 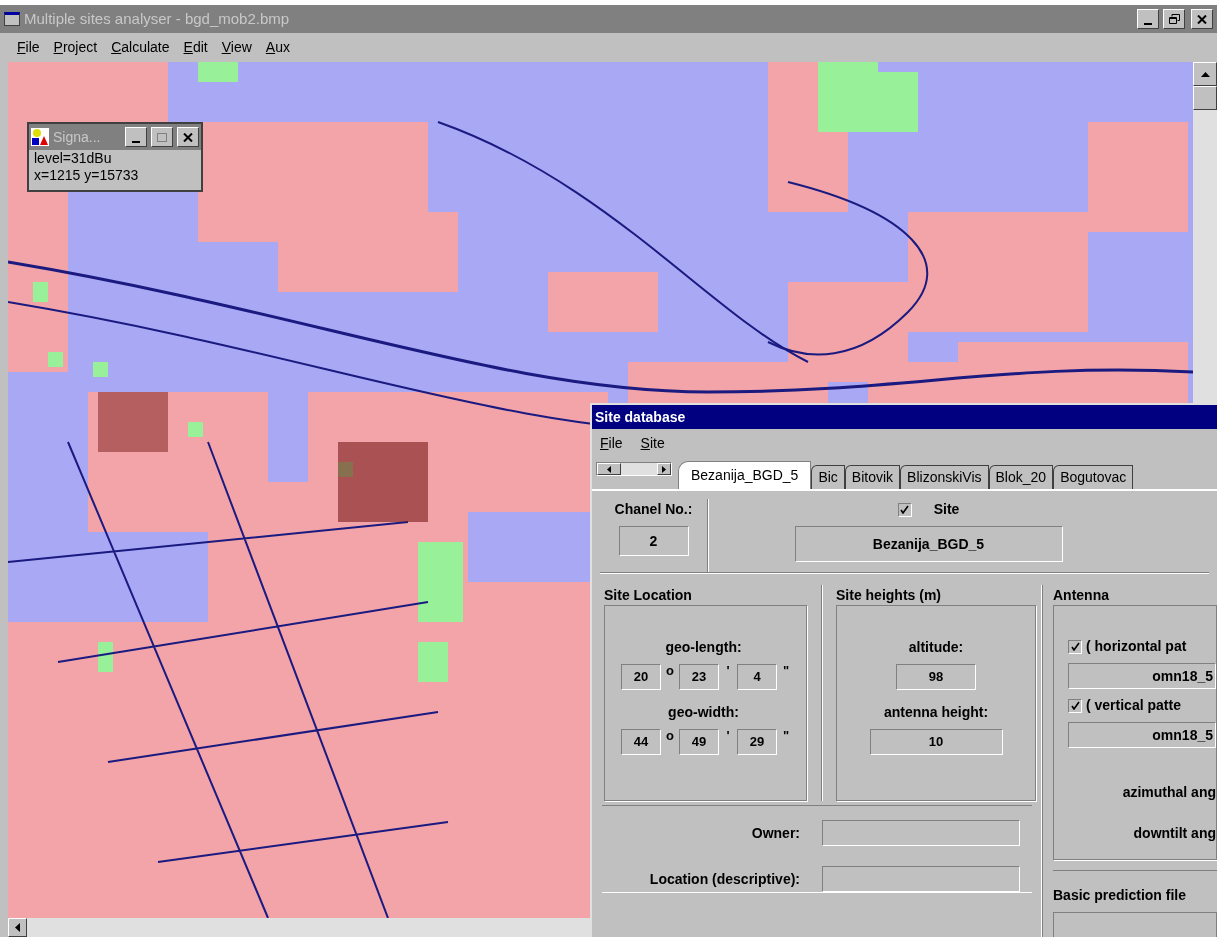 I want to click on site-name-field: Bezanija_BGD_5, so click(x=928, y=544).